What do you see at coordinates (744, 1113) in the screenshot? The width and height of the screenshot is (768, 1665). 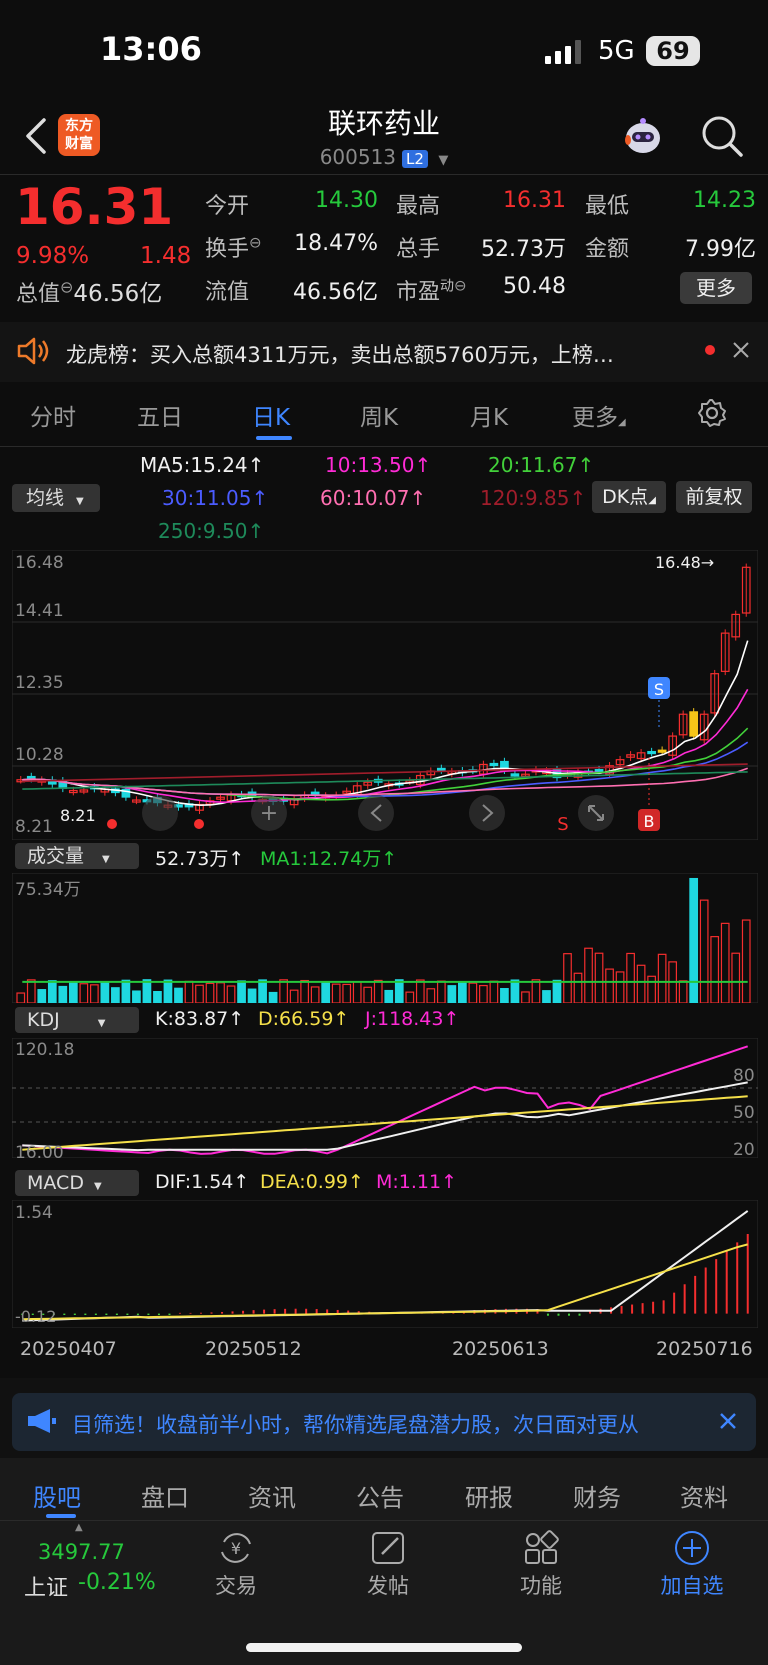 I see `kdj-level-50: 50` at bounding box center [744, 1113].